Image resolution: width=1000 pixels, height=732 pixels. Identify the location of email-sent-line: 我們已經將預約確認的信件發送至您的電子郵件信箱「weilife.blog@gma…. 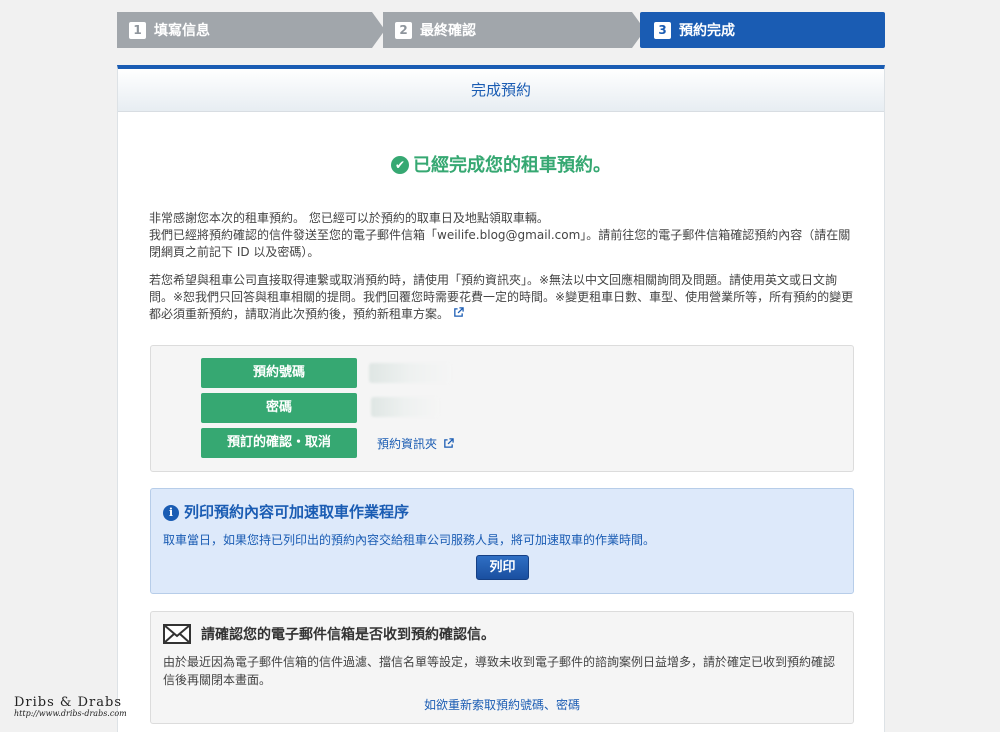
(500, 243).